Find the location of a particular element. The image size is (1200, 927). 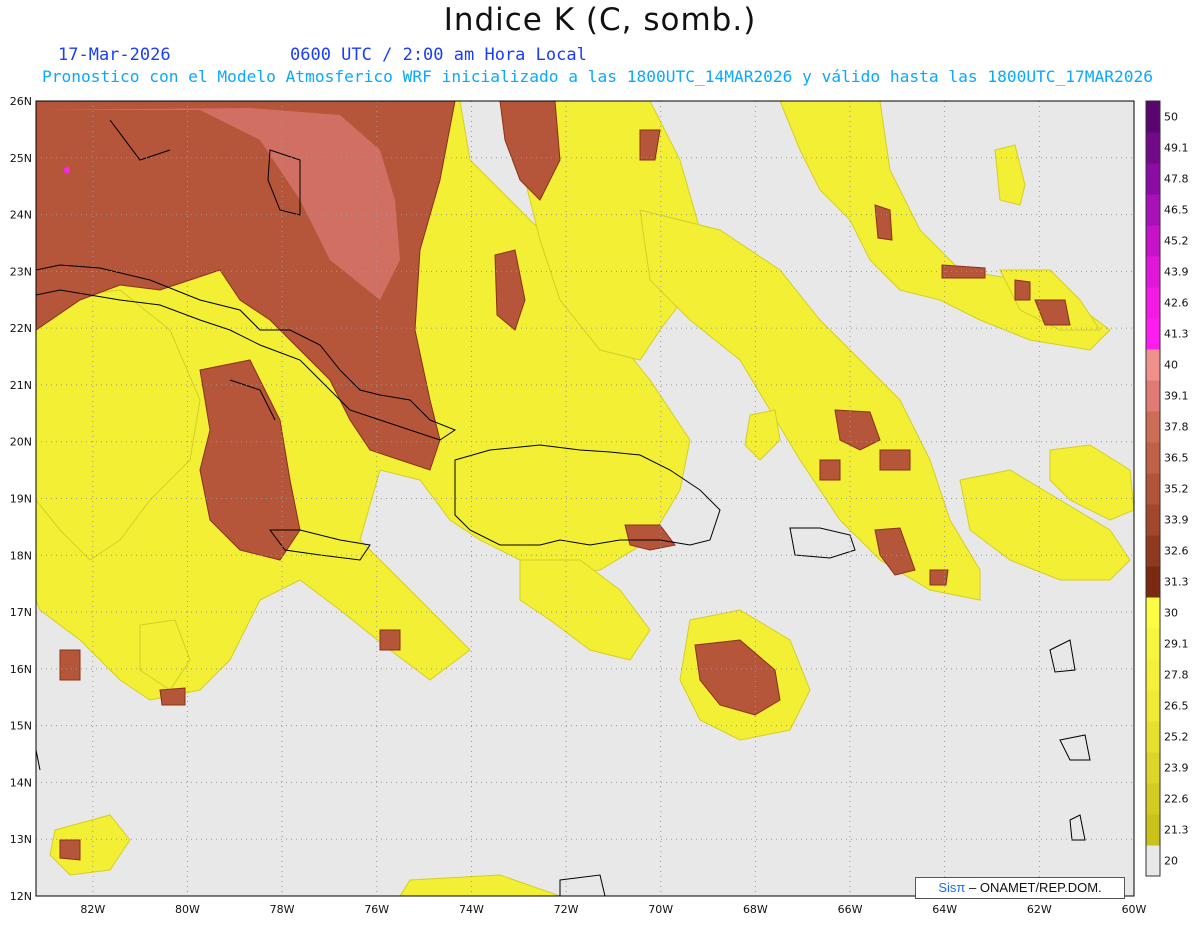

lon-label: 76W is located at coordinates (376, 909).